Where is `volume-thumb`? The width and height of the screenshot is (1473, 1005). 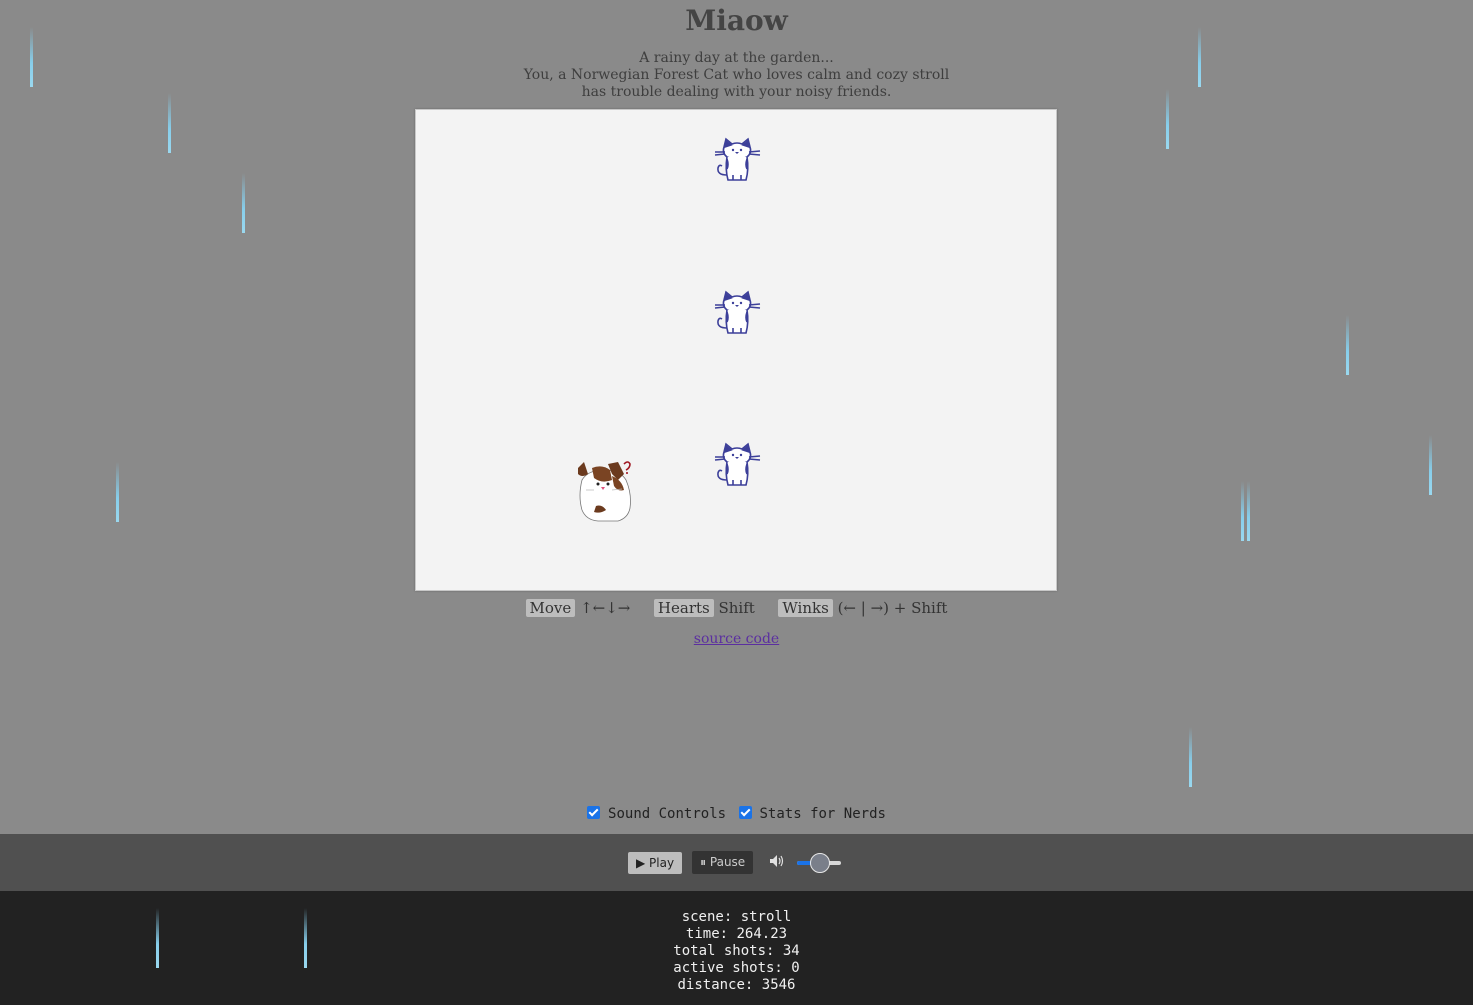 volume-thumb is located at coordinates (820, 862).